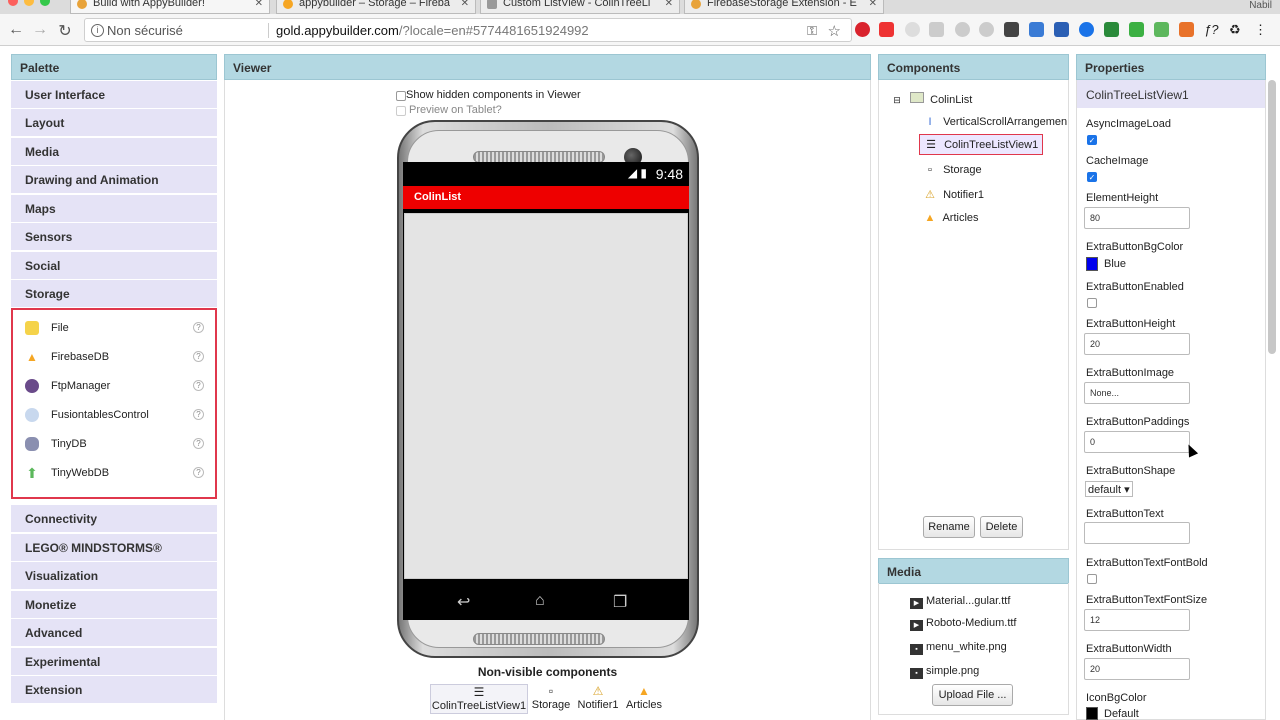 Image resolution: width=1280 pixels, height=720 pixels. What do you see at coordinates (1109, 489) in the screenshot?
I see `prop-extra-button-shape-select: default ▾` at bounding box center [1109, 489].